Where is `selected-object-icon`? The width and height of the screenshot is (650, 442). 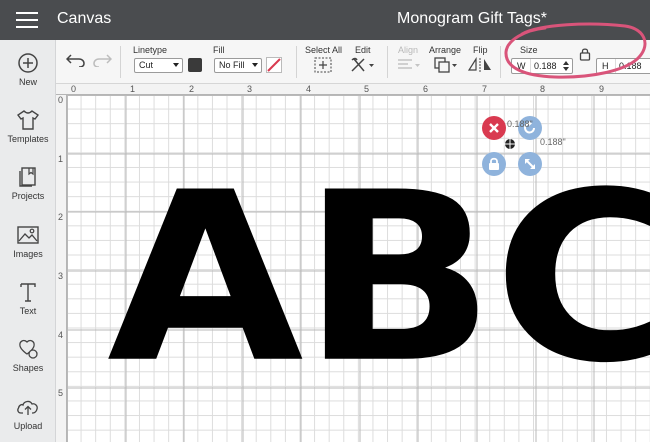 selected-object-icon is located at coordinates (510, 144).